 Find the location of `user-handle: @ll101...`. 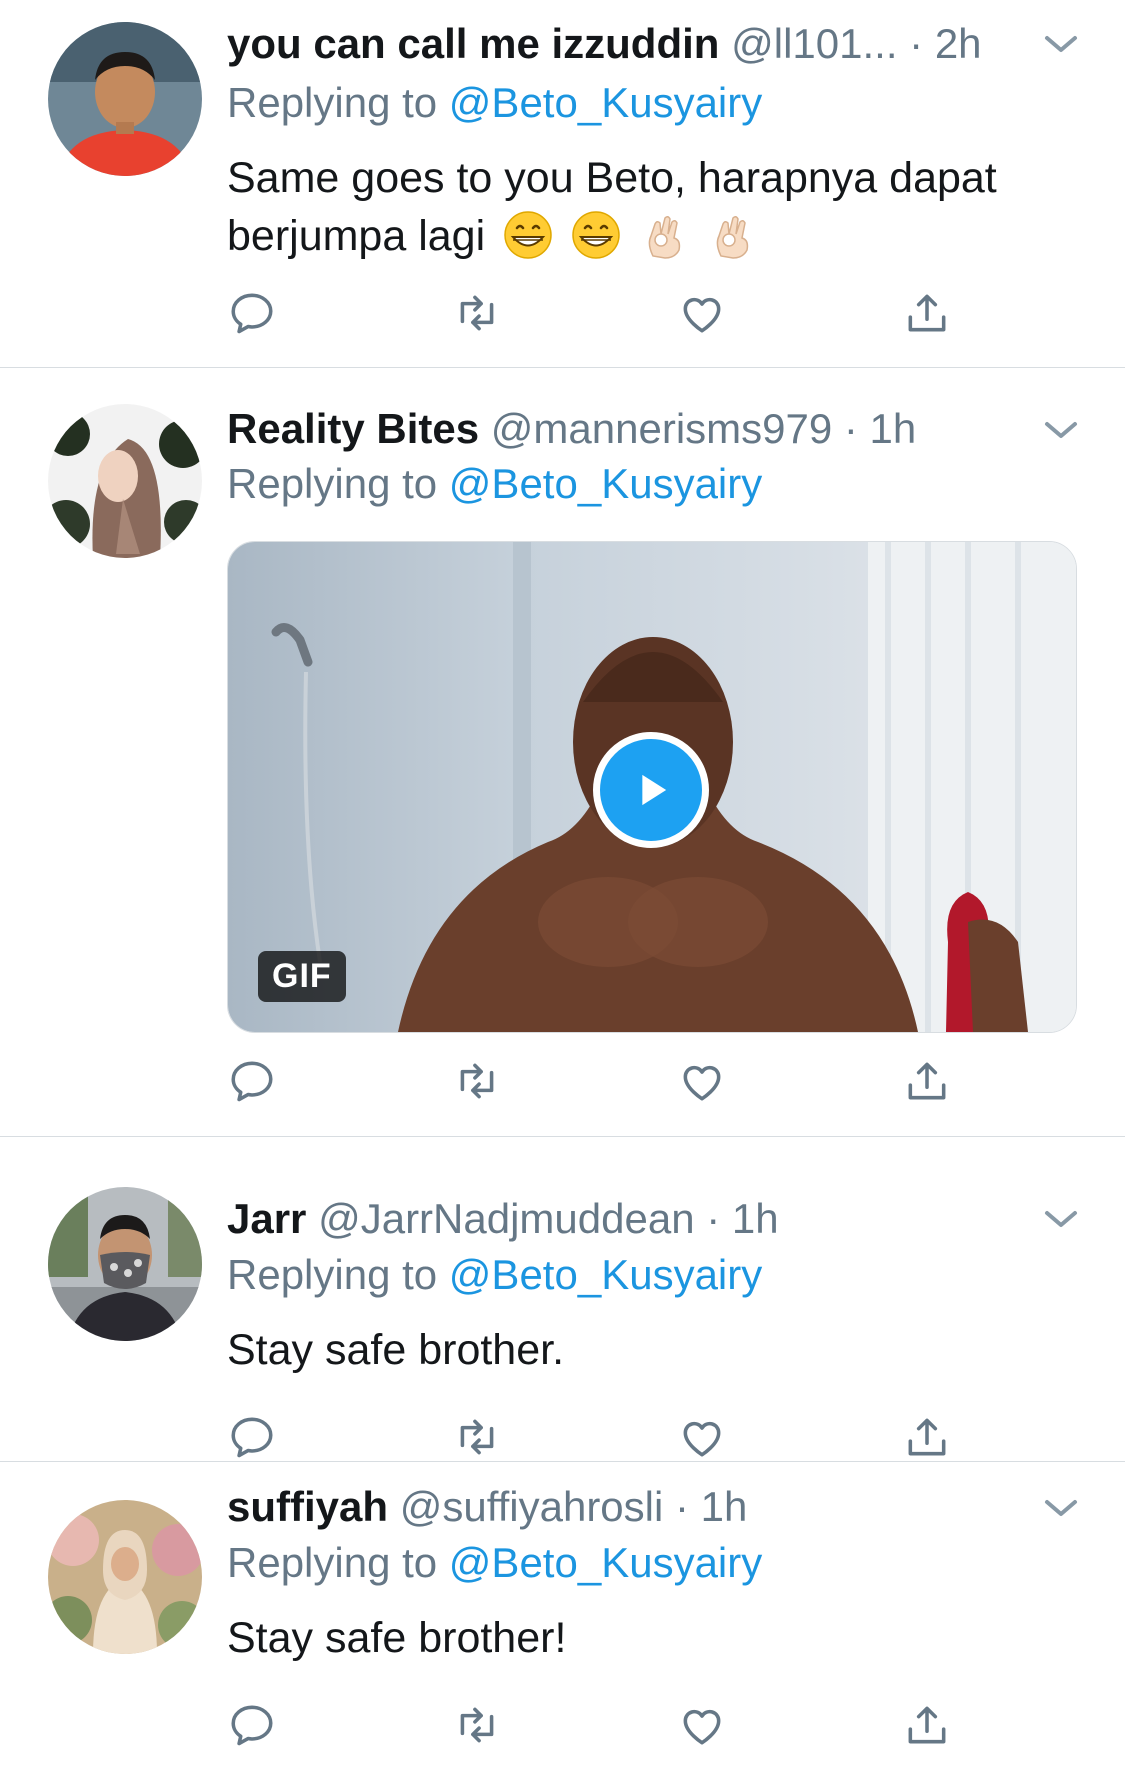

user-handle: @ll101... is located at coordinates (814, 43).